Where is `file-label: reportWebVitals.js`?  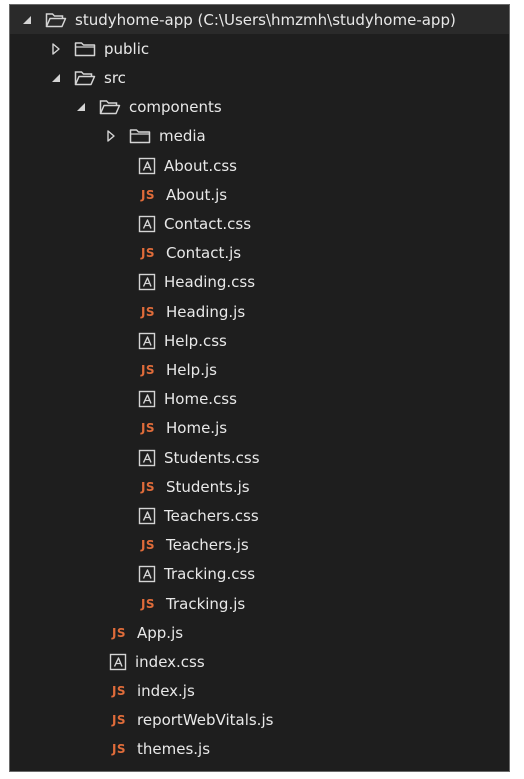
file-label: reportWebVitals.js is located at coordinates (205, 720).